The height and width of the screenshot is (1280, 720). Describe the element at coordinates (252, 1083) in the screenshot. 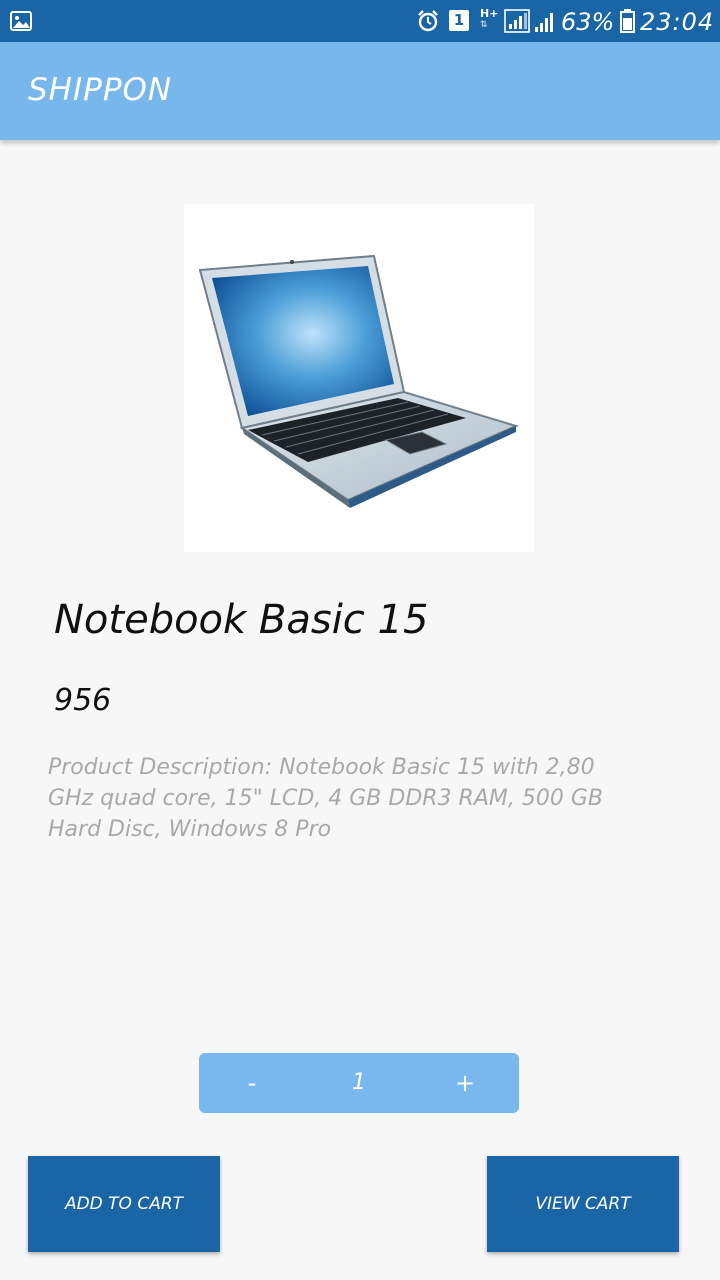

I see `decrease-quantity-button: -` at that location.